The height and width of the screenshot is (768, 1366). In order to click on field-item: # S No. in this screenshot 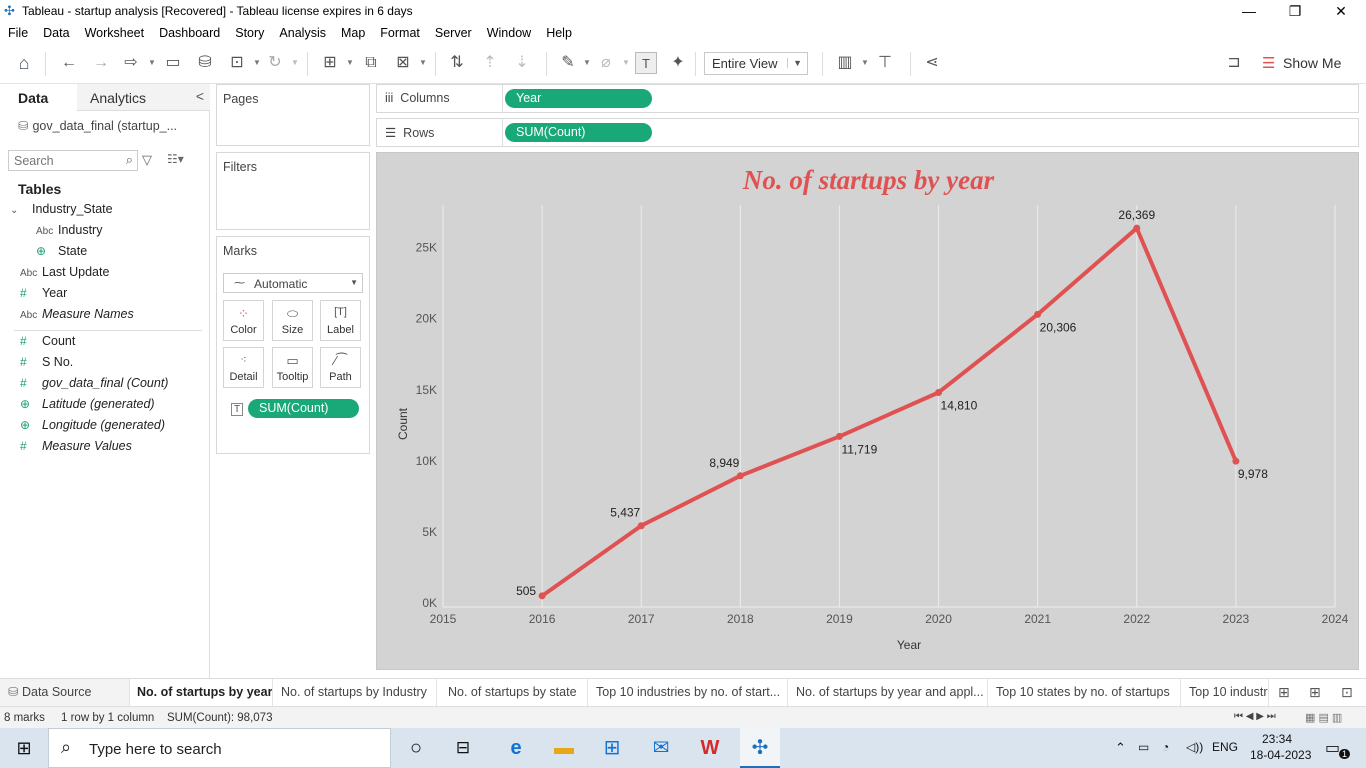, I will do `click(46, 365)`.